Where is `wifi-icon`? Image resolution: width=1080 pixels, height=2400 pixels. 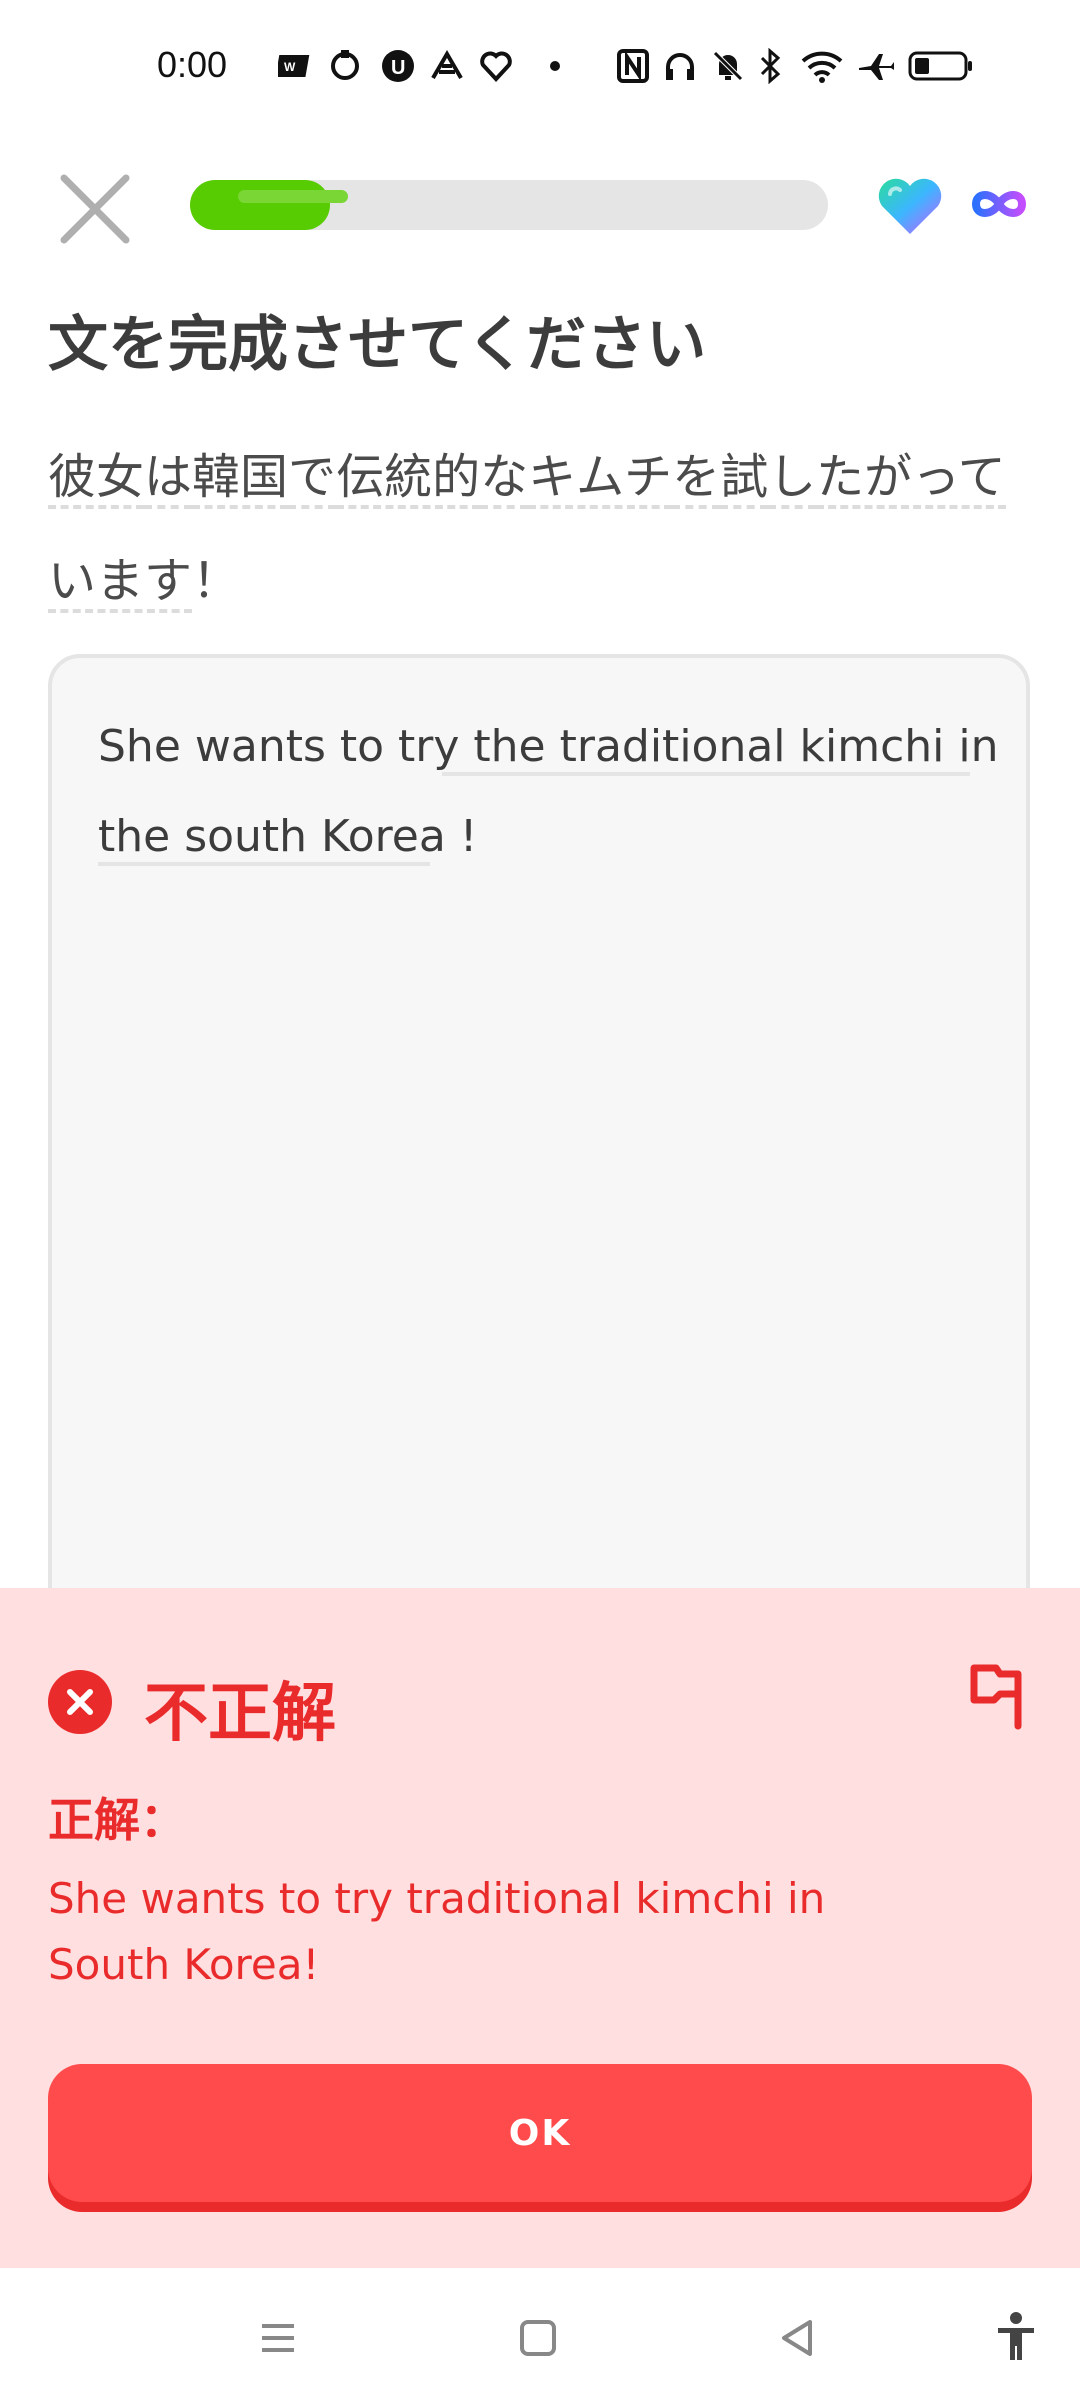
wifi-icon is located at coordinates (822, 66).